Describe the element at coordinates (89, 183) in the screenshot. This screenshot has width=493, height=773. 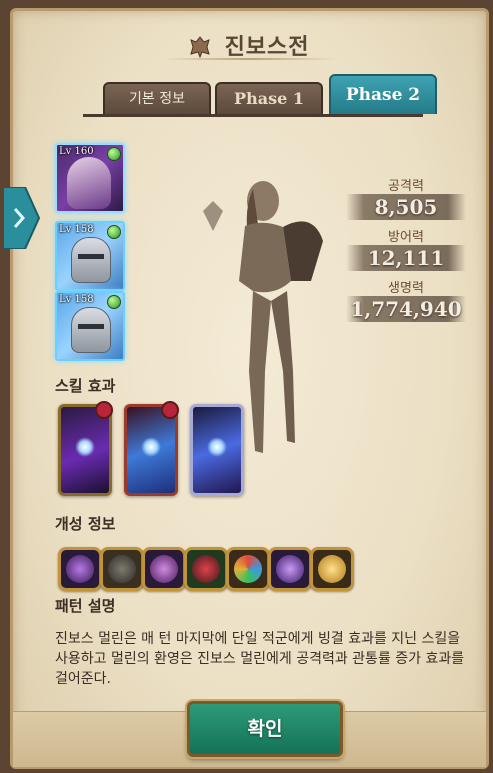
I see `character-portrait` at that location.